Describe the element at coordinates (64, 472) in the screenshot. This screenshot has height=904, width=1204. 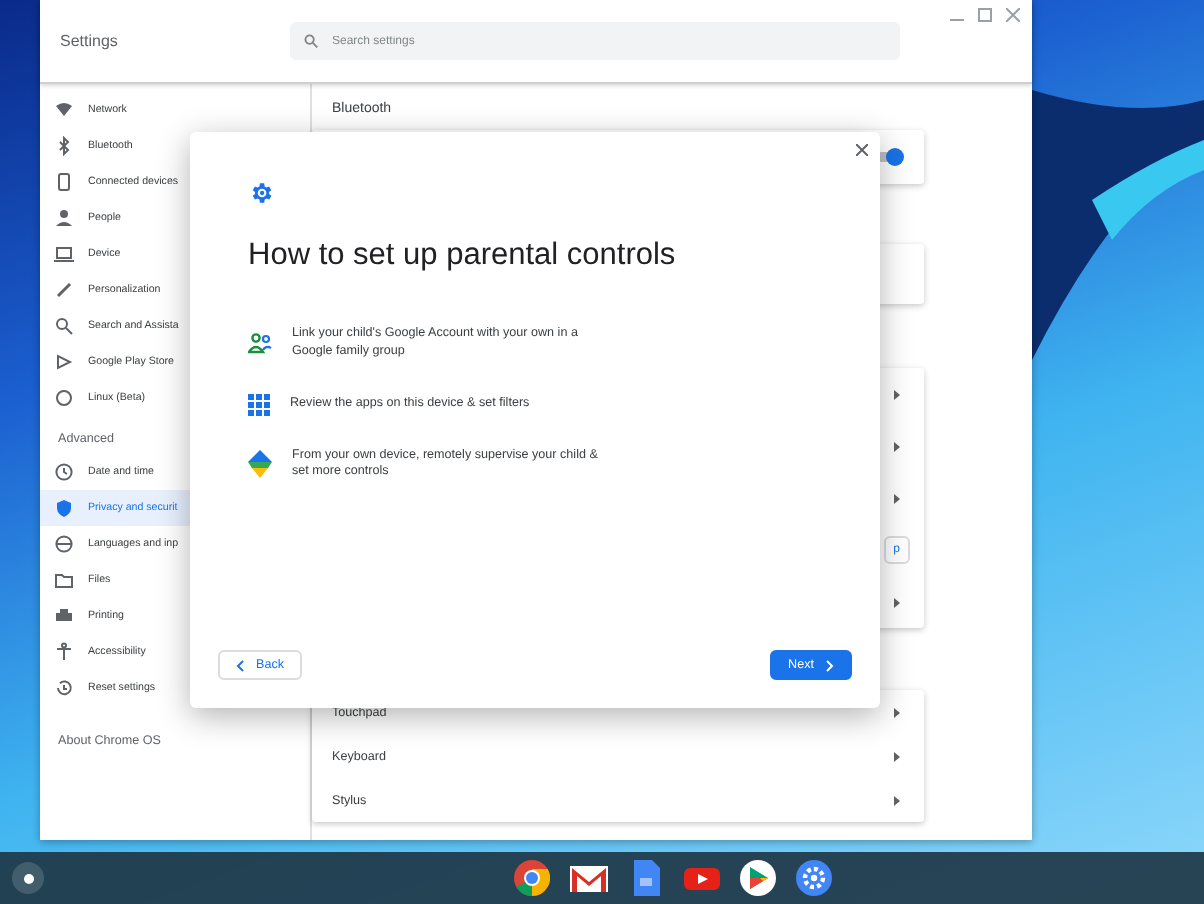
I see `clock-icon` at that location.